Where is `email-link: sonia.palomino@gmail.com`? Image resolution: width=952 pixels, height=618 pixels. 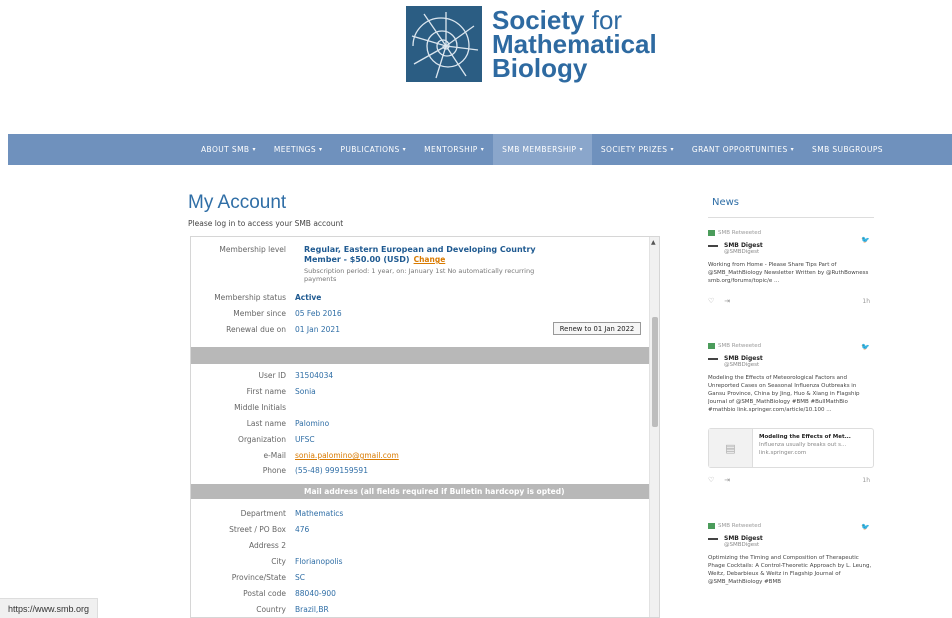 email-link: sonia.palomino@gmail.com is located at coordinates (347, 456).